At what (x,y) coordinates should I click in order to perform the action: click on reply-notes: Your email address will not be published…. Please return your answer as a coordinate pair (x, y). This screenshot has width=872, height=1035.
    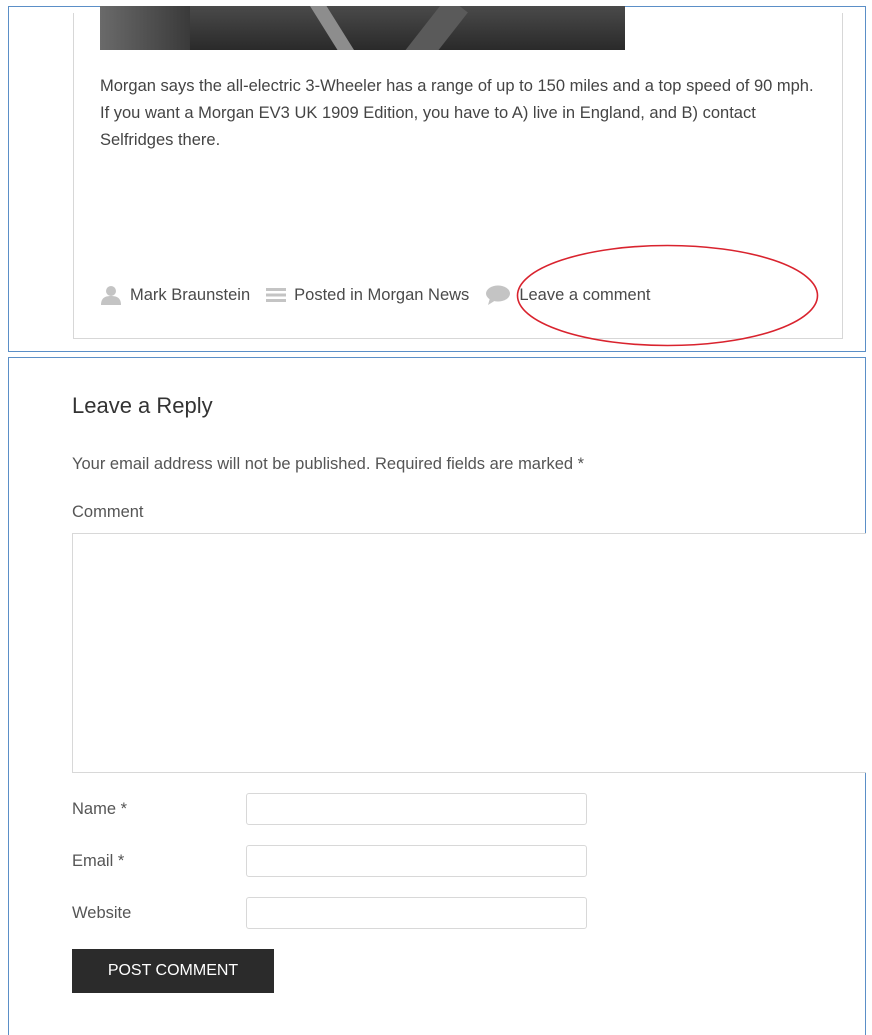
    Looking at the image, I should click on (328, 464).